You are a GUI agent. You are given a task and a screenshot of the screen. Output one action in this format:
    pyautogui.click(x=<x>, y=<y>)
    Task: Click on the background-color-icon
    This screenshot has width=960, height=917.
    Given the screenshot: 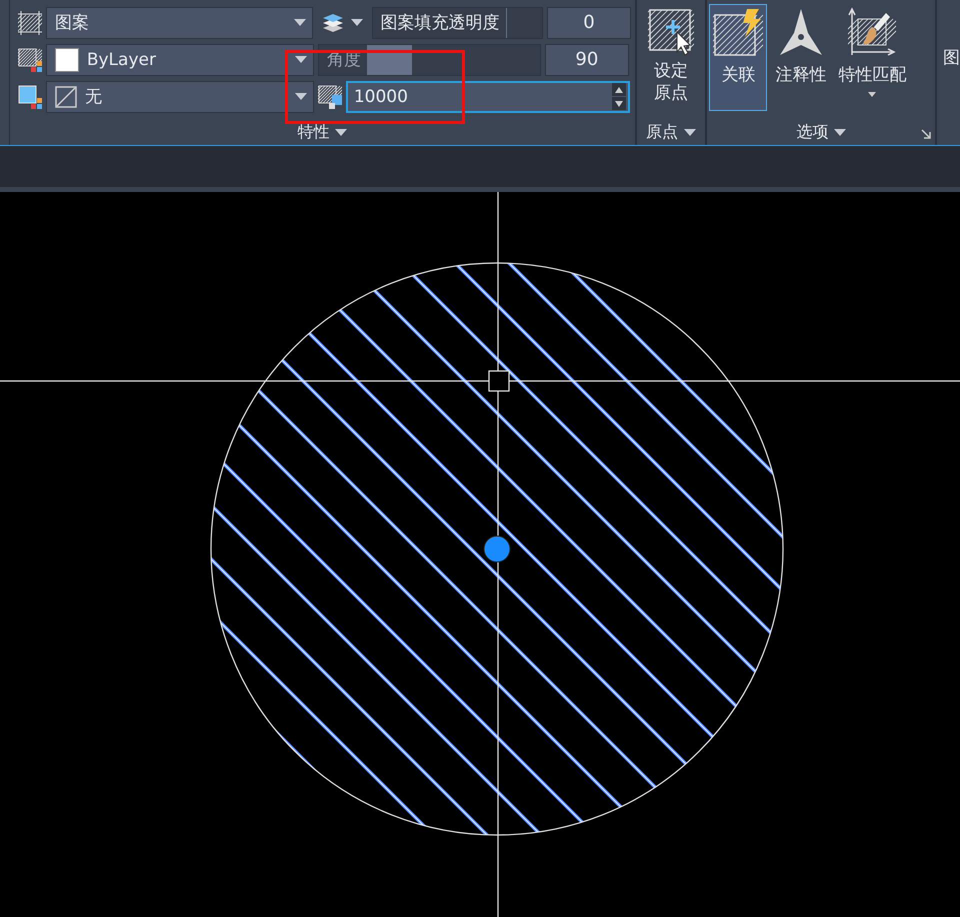 What is the action you would take?
    pyautogui.click(x=30, y=96)
    